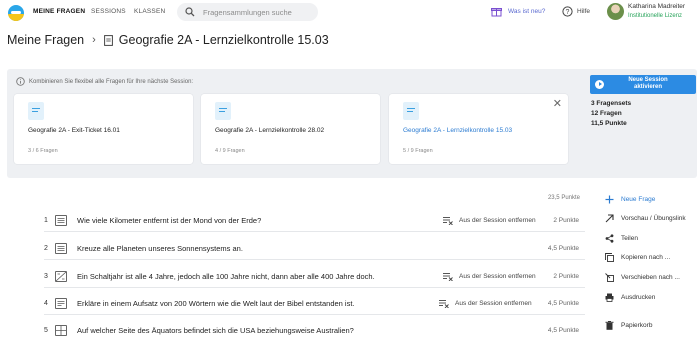 This screenshot has width=700, height=339. Describe the element at coordinates (609, 257) in the screenshot. I see `copy-icon` at that location.